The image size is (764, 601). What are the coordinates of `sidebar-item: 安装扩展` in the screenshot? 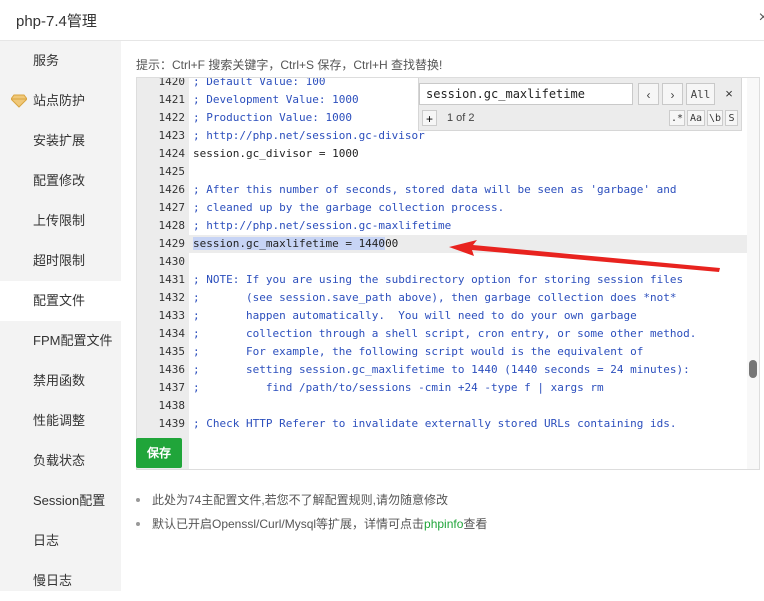 It's located at (60, 141).